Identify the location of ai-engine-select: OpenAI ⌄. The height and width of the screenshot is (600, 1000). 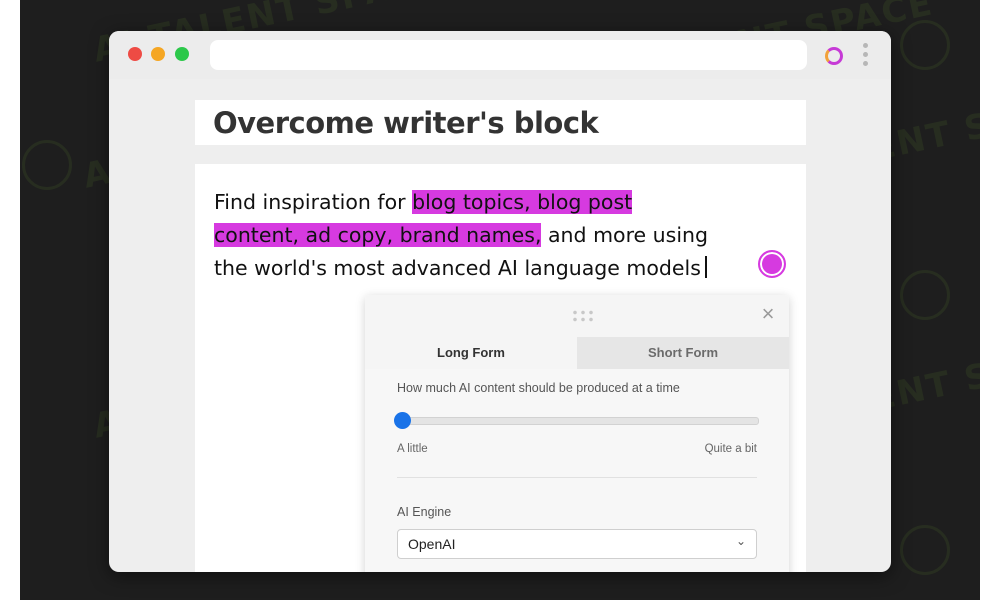
(577, 544).